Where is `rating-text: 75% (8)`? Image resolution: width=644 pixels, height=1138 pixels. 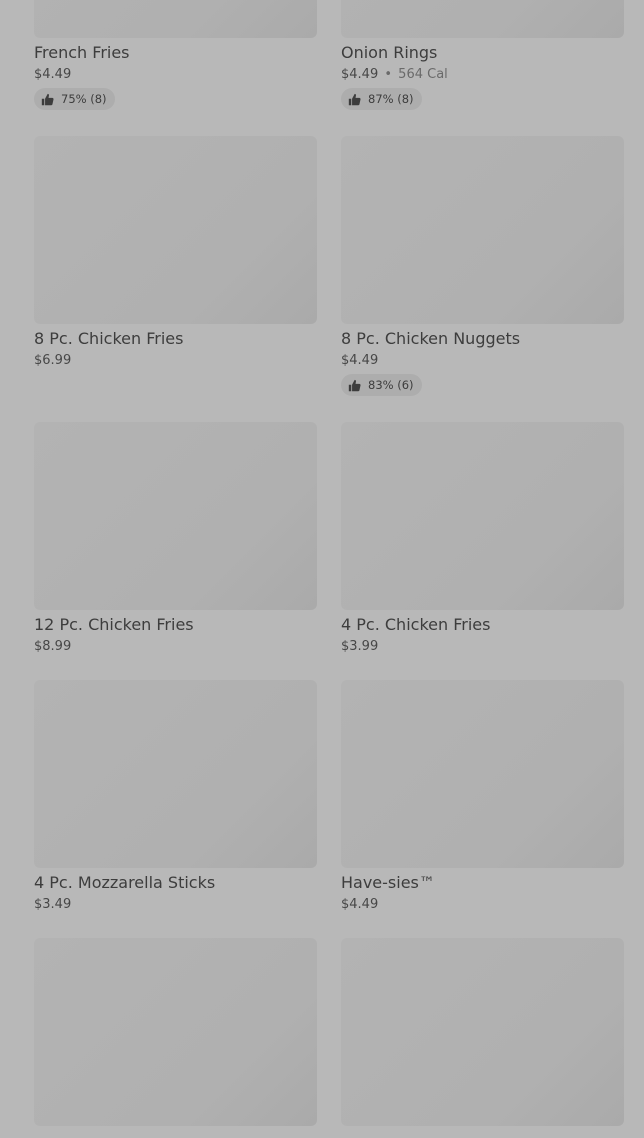 rating-text: 75% (8) is located at coordinates (84, 99).